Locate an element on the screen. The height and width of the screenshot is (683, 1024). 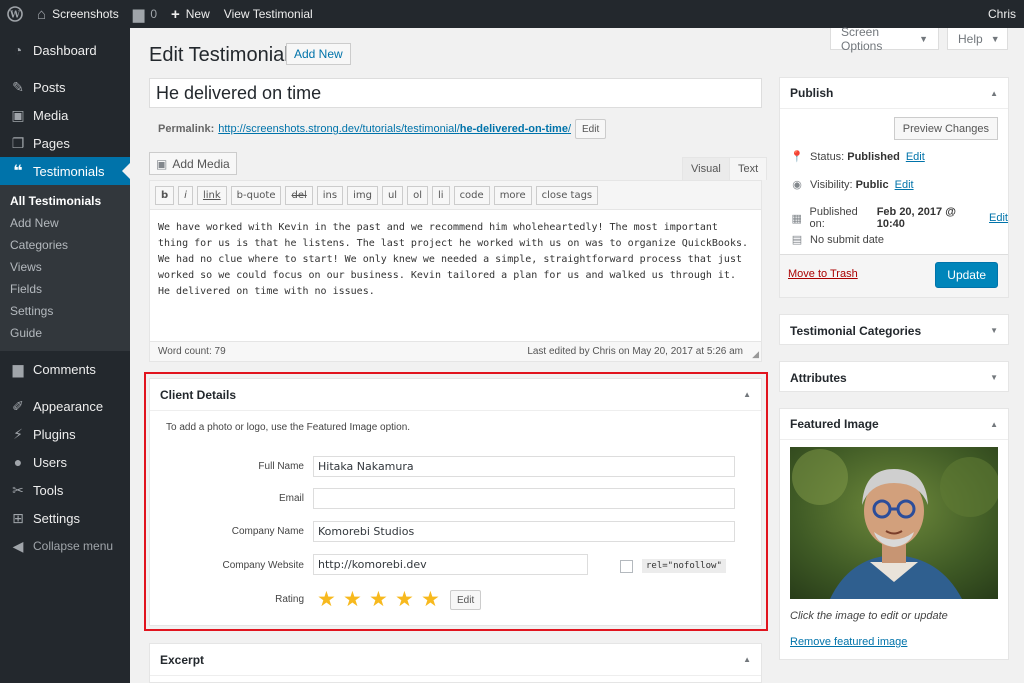
view-label: View Testimonial is located at coordinates (268, 14).